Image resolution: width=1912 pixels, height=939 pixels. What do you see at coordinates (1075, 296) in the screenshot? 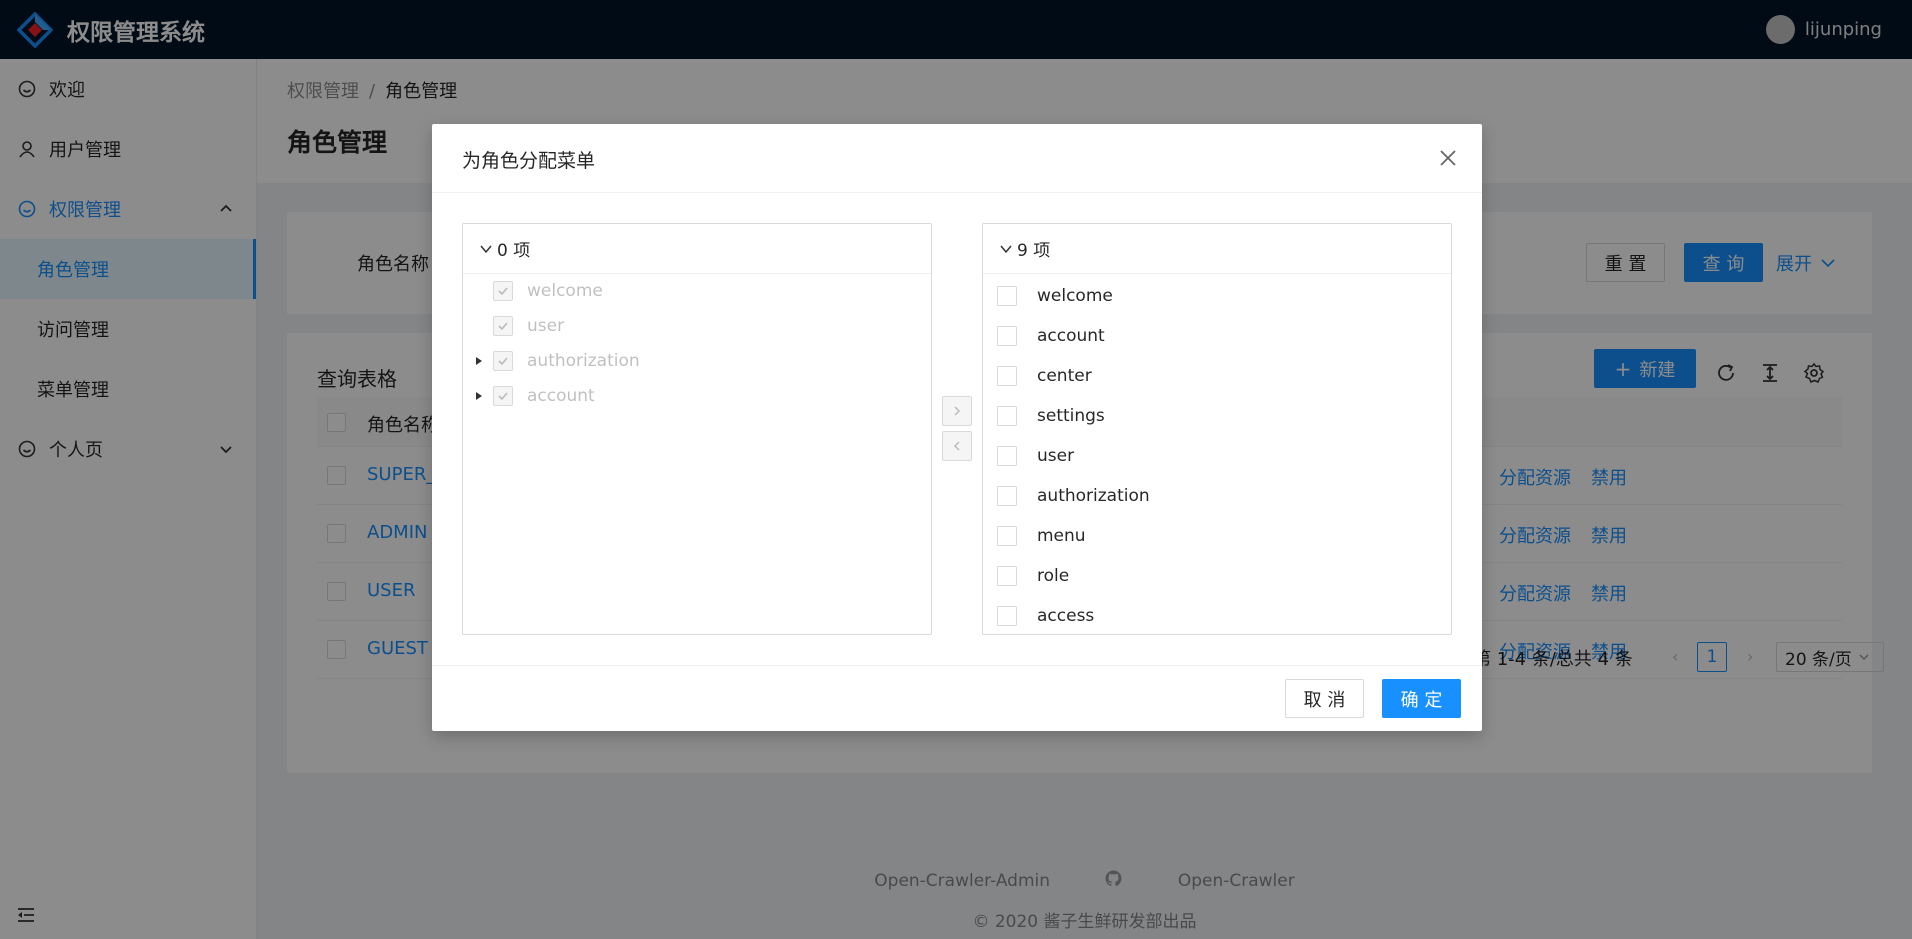
I see `list-item-label: welcome` at bounding box center [1075, 296].